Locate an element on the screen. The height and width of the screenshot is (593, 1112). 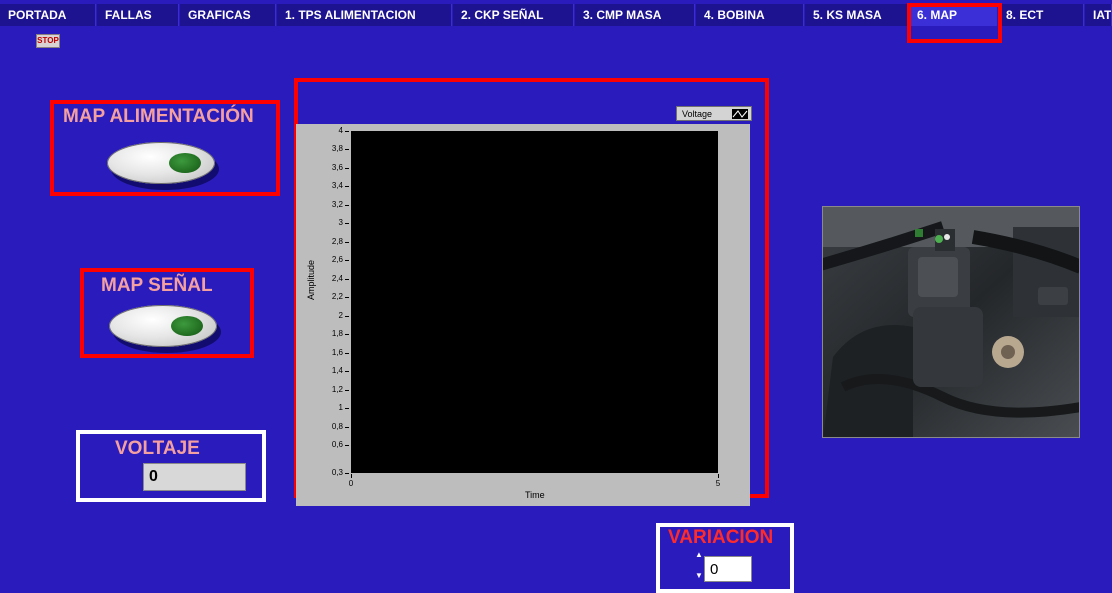
legend-label: Voltage is located at coordinates (697, 113).